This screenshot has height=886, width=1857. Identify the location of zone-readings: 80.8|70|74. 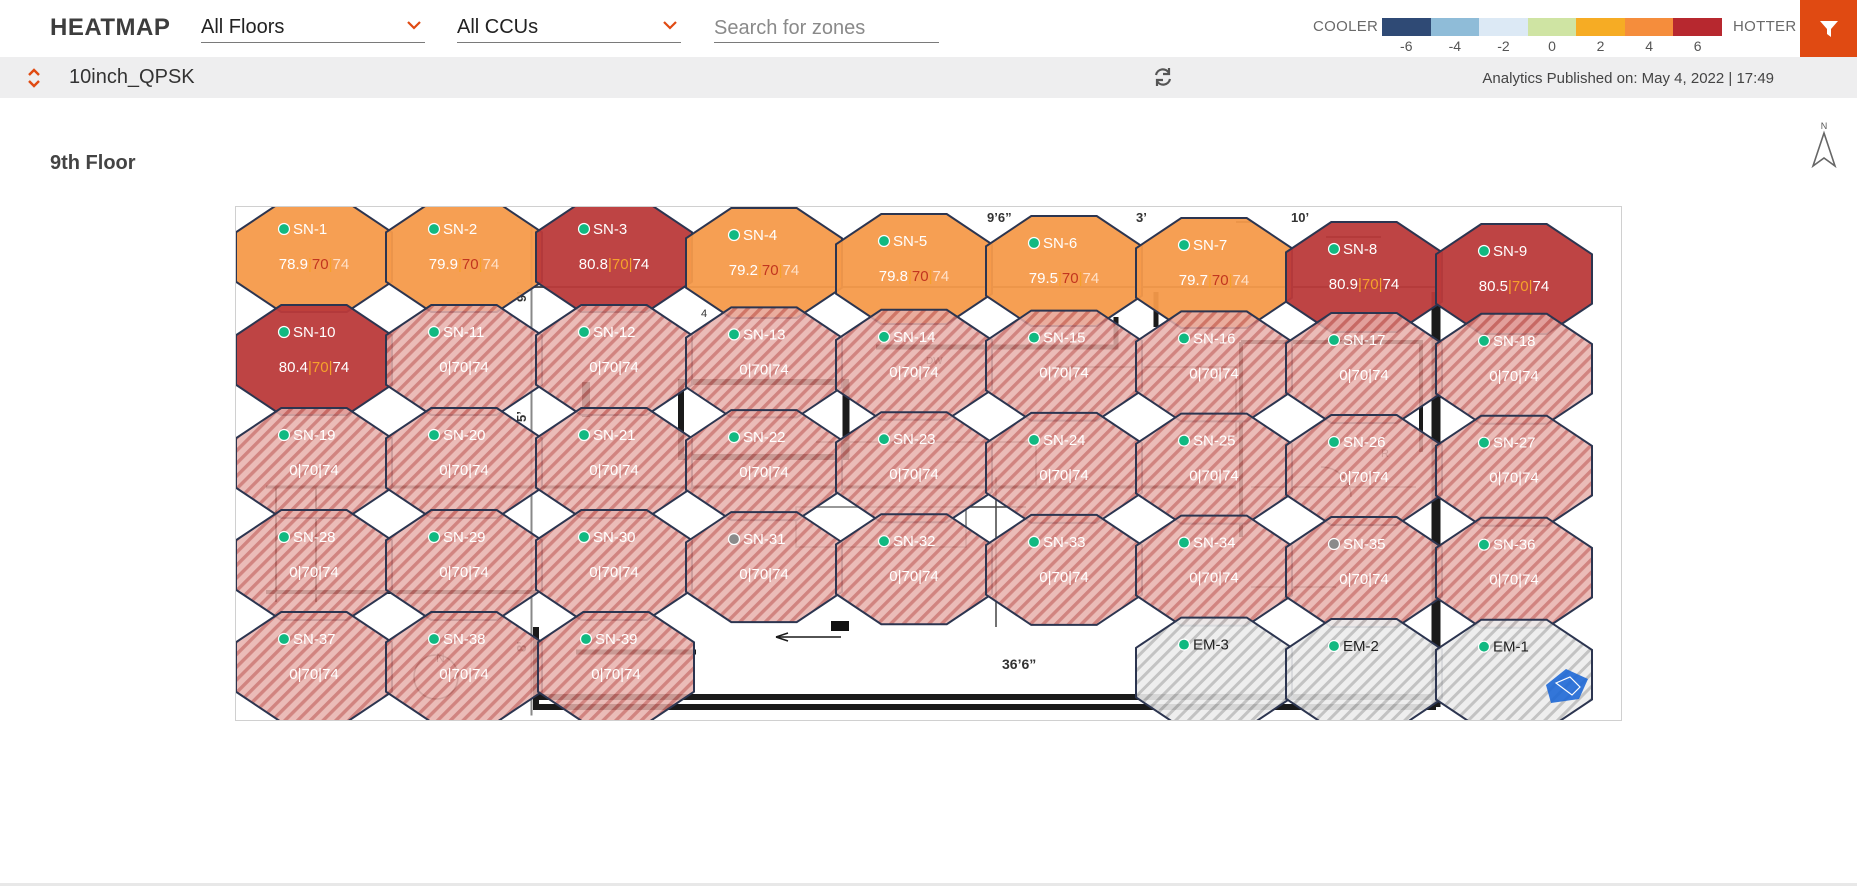
(614, 264).